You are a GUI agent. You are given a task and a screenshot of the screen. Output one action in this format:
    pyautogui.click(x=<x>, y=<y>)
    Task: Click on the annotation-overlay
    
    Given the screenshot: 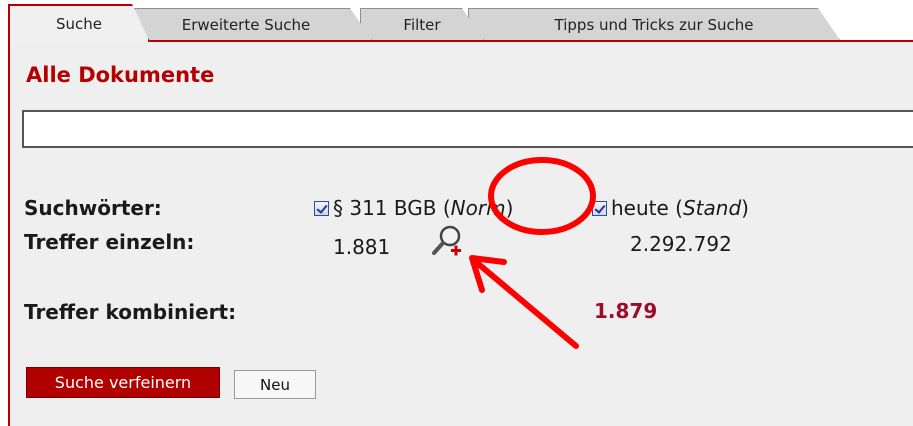 What is the action you would take?
    pyautogui.click(x=532, y=253)
    